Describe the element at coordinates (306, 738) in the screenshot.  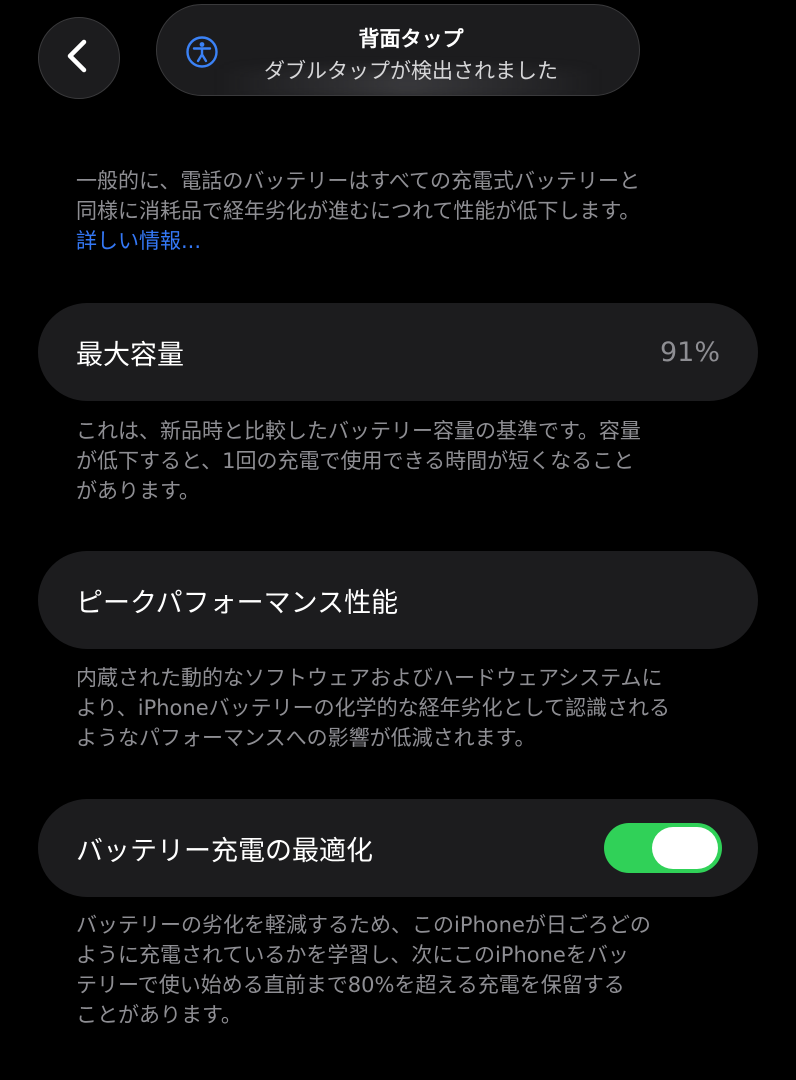
I see `description-line: ようなパフォーマンスへの影響が低減されます。` at that location.